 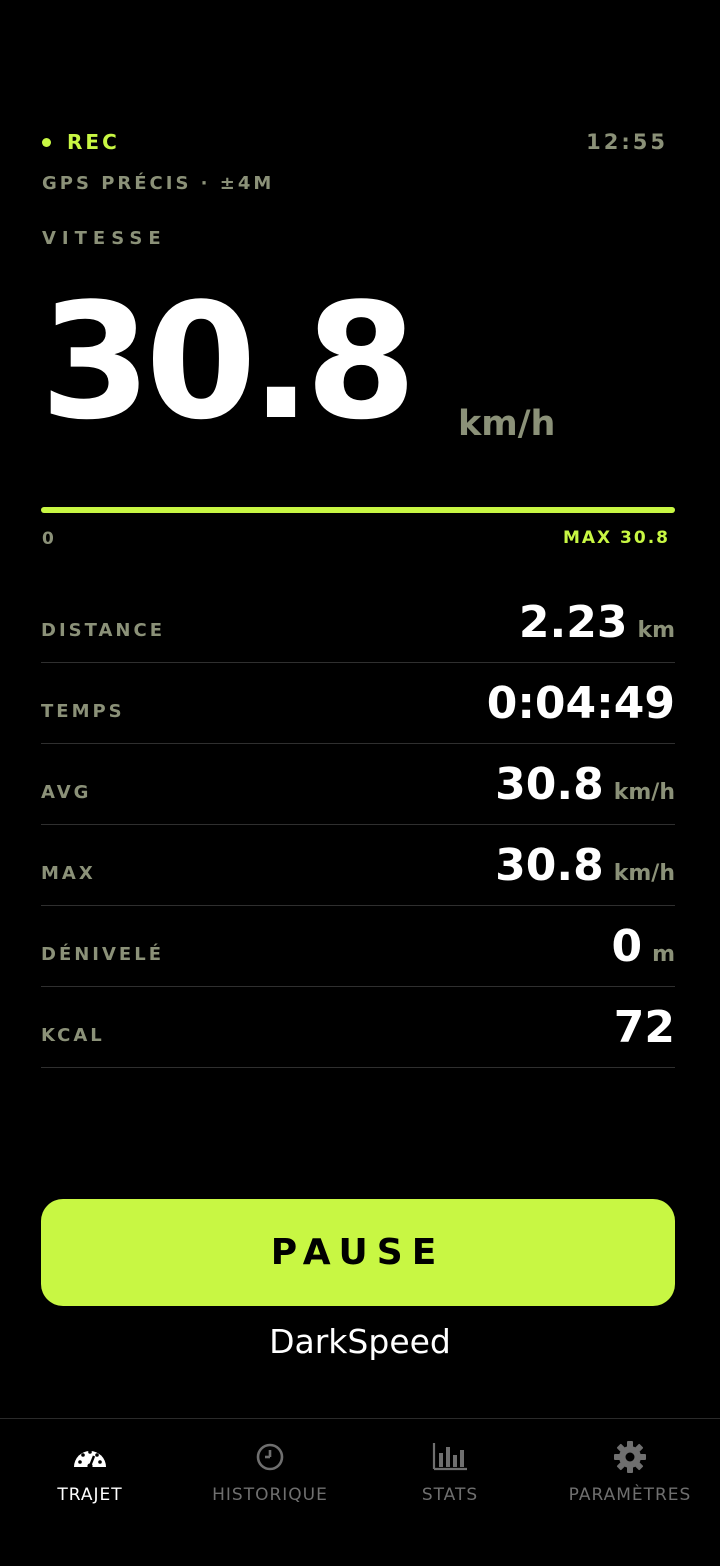 I want to click on tab-label: PARAMÈTRES, so click(x=630, y=1495).